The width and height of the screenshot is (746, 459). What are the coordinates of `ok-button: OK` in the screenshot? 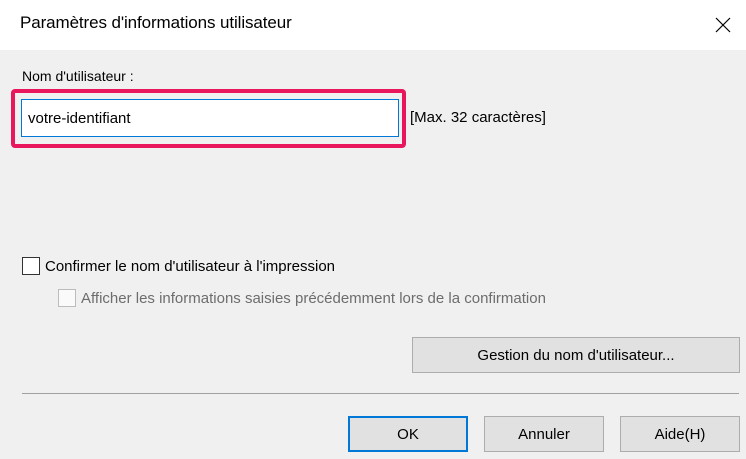 It's located at (408, 434).